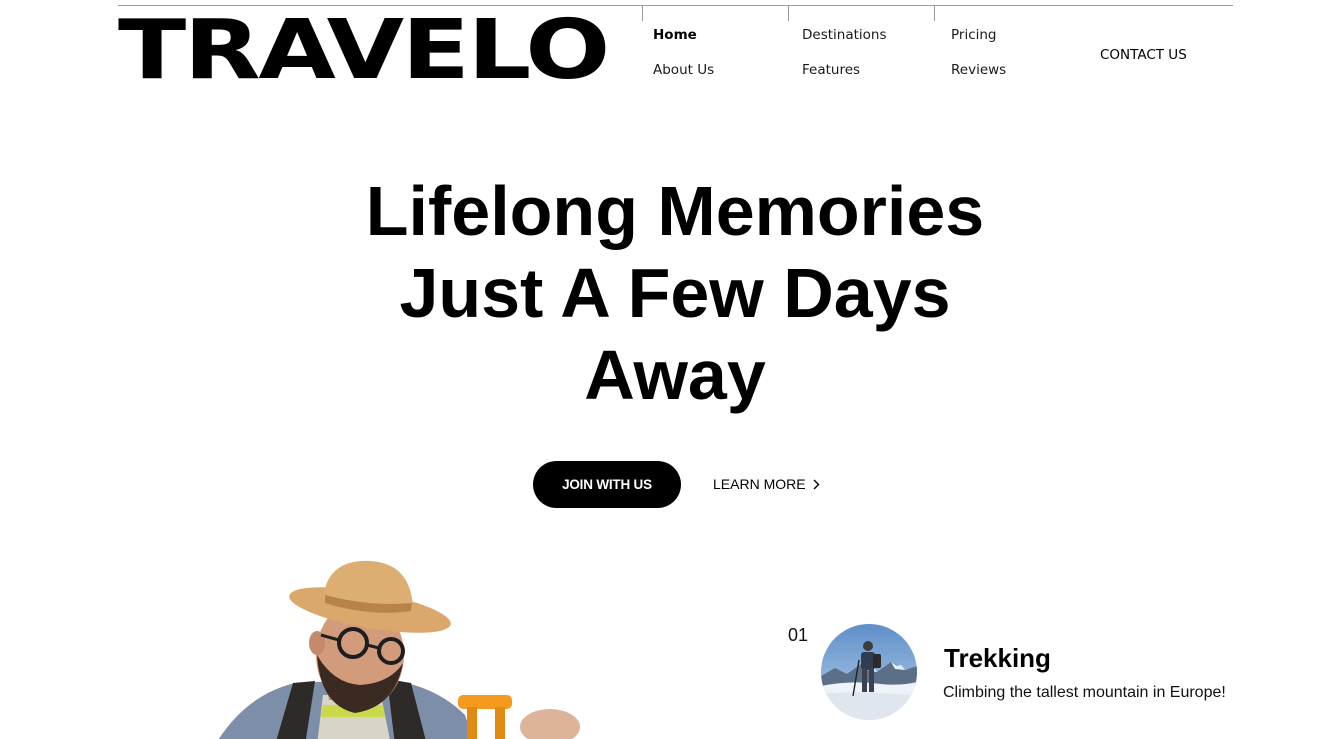 This screenshot has height=739, width=1341. I want to click on learn-more-label: LEARN MORE, so click(759, 484).